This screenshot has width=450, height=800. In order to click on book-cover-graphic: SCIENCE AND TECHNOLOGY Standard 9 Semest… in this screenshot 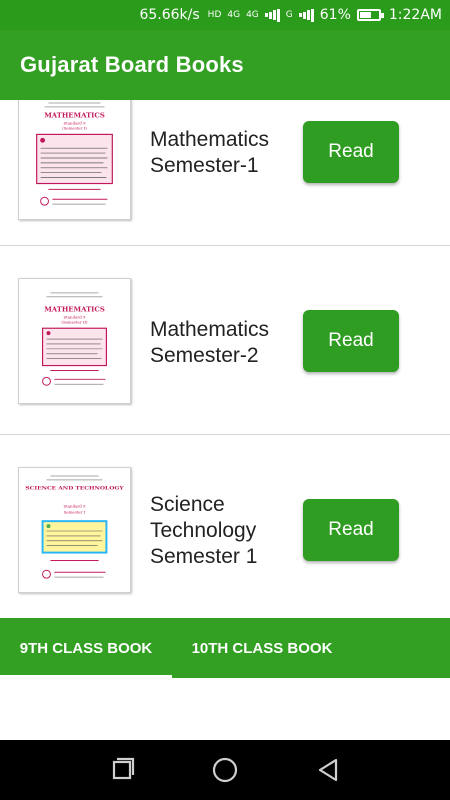, I will do `click(74, 530)`.